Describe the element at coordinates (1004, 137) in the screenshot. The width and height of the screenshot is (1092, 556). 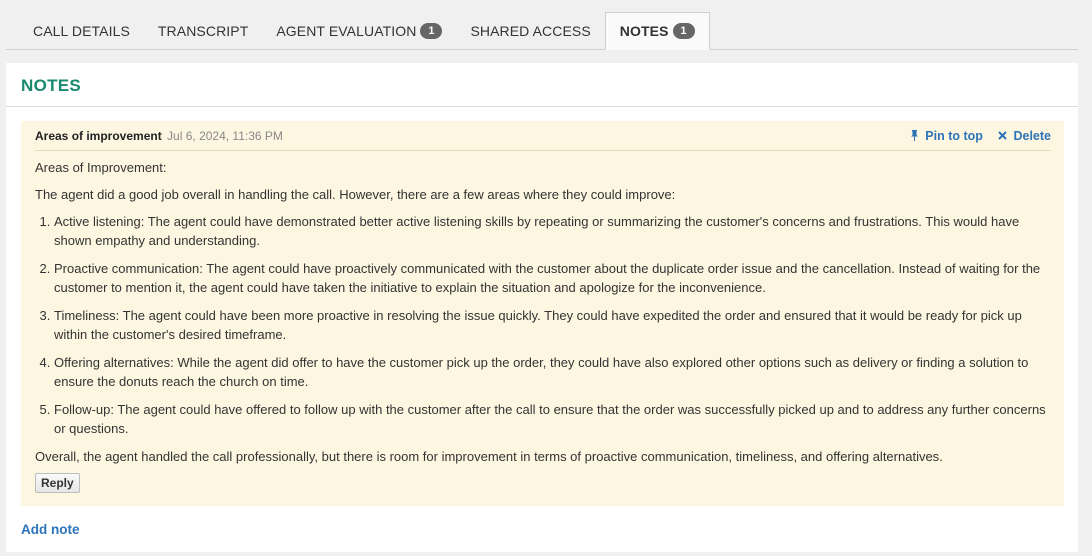
I see `close-icon` at that location.